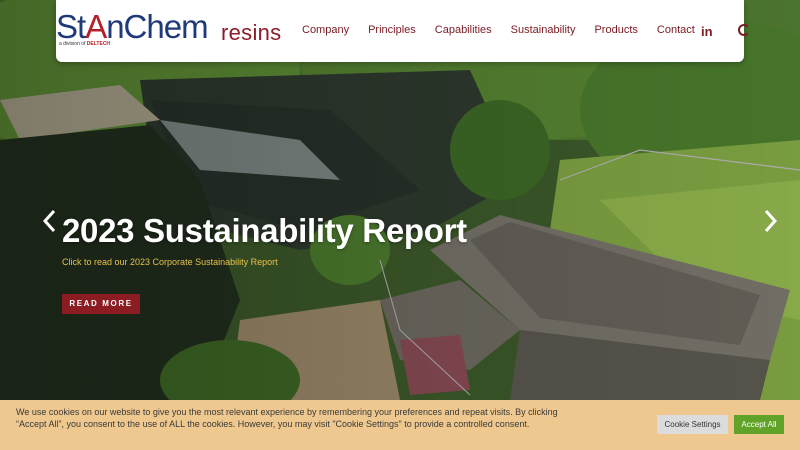  Describe the element at coordinates (325, 30) in the screenshot. I see `nav-company: Company` at that location.